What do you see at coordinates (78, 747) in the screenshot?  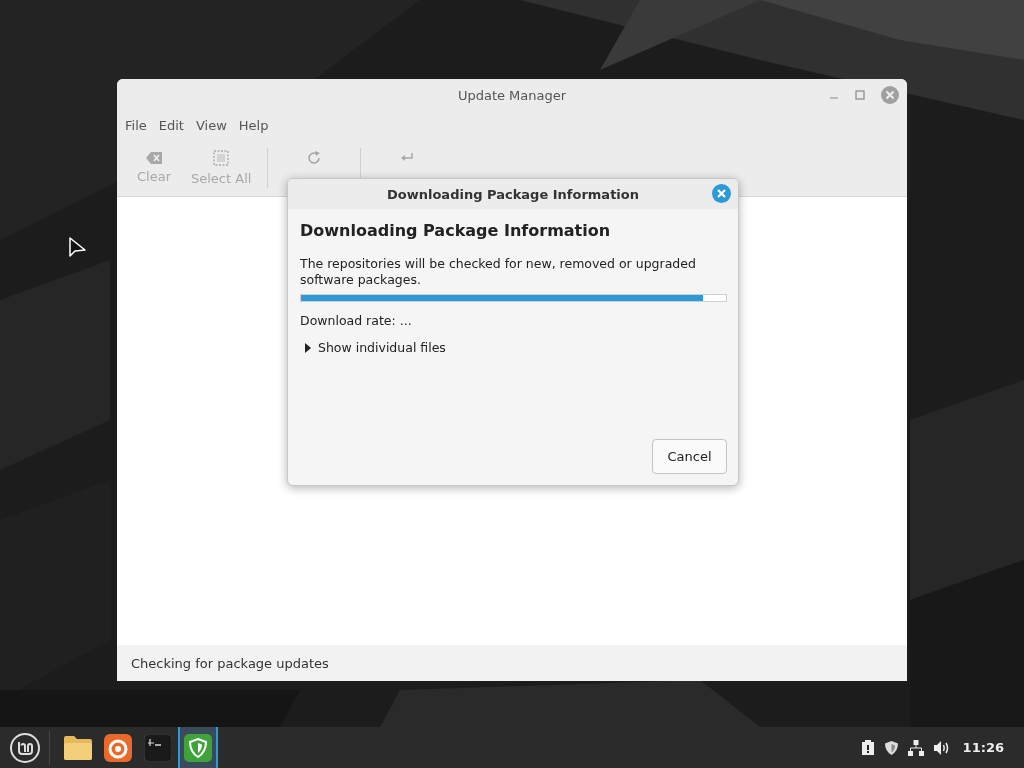 I see `folder-icon` at bounding box center [78, 747].